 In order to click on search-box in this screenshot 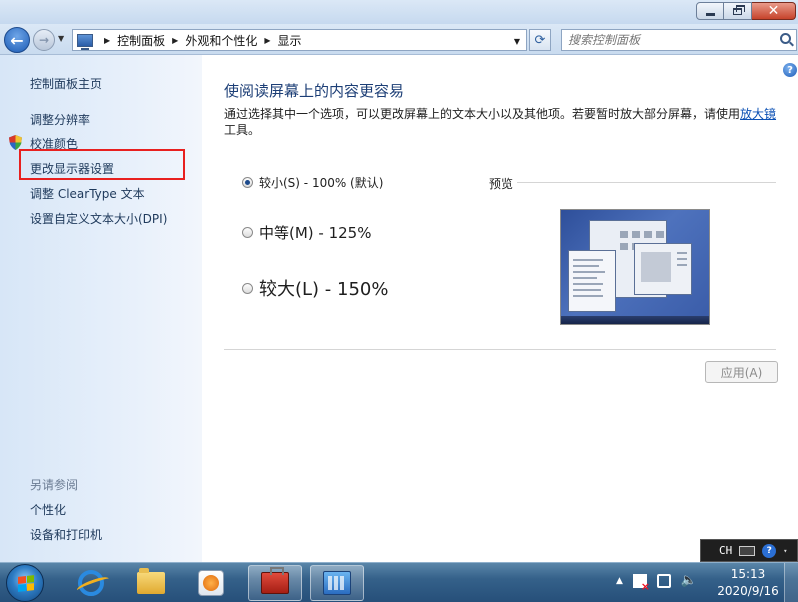, I will do `click(679, 40)`.